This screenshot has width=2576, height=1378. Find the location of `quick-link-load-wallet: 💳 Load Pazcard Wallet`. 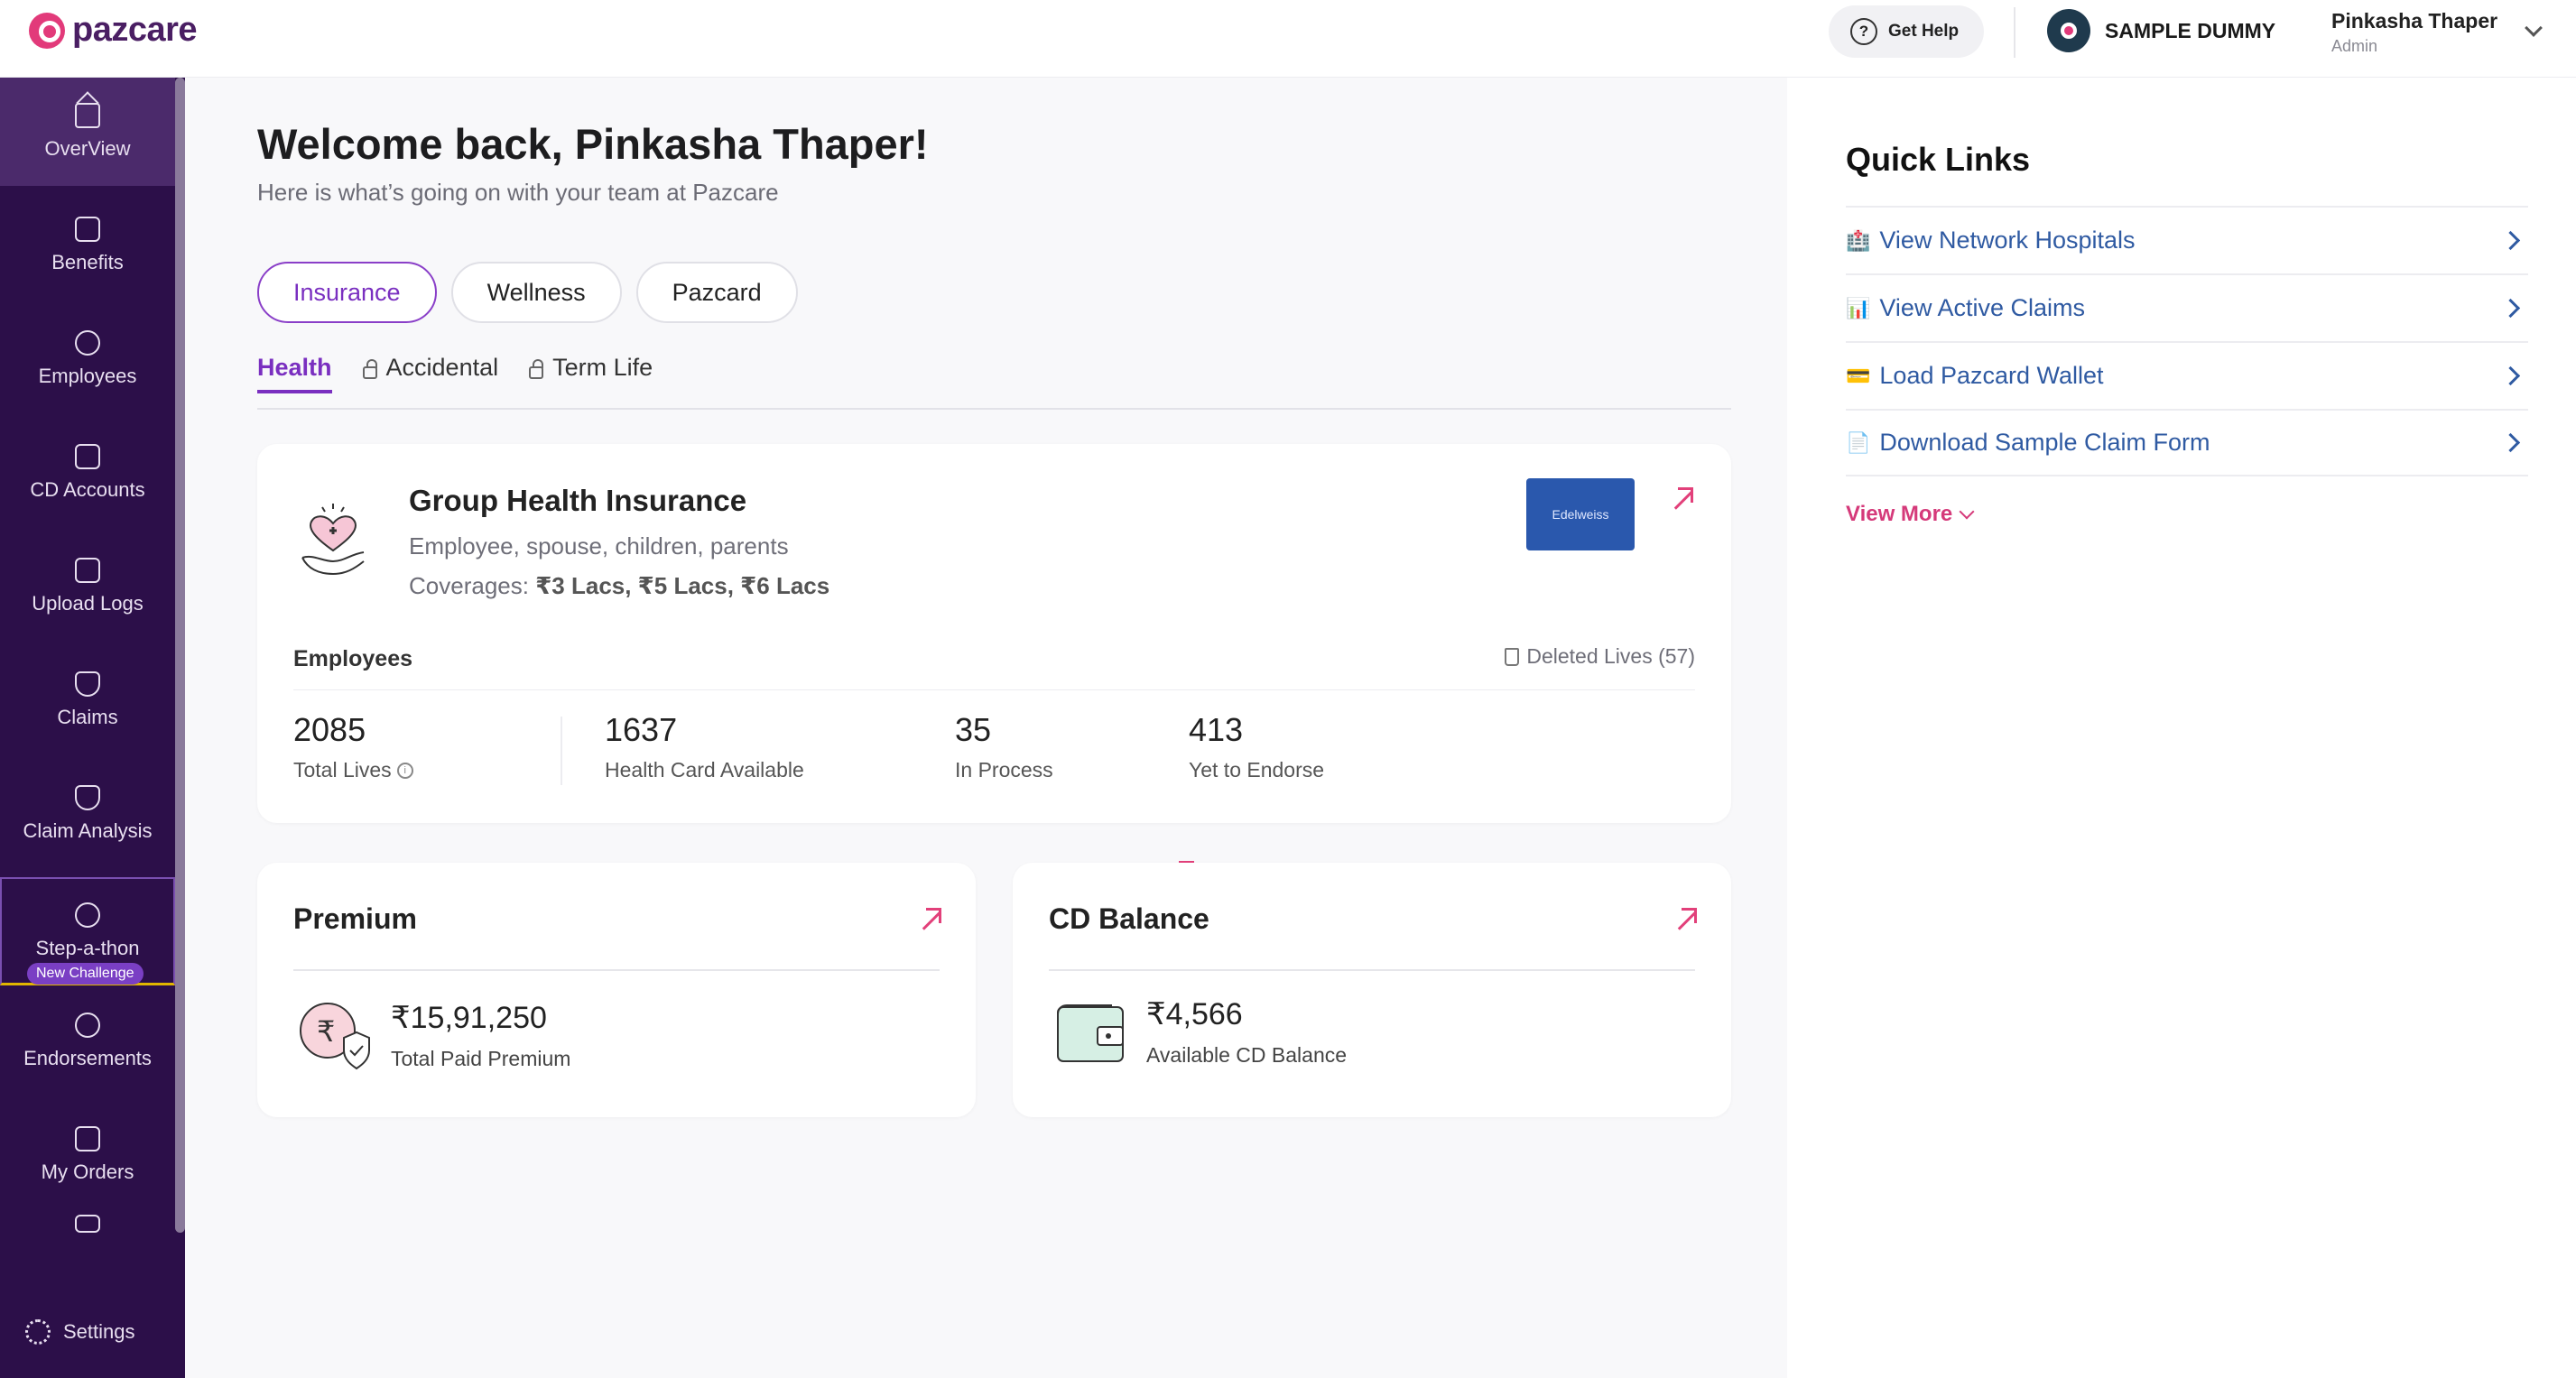

quick-link-load-wallet: 💳 Load Pazcard Wallet is located at coordinates (2187, 375).